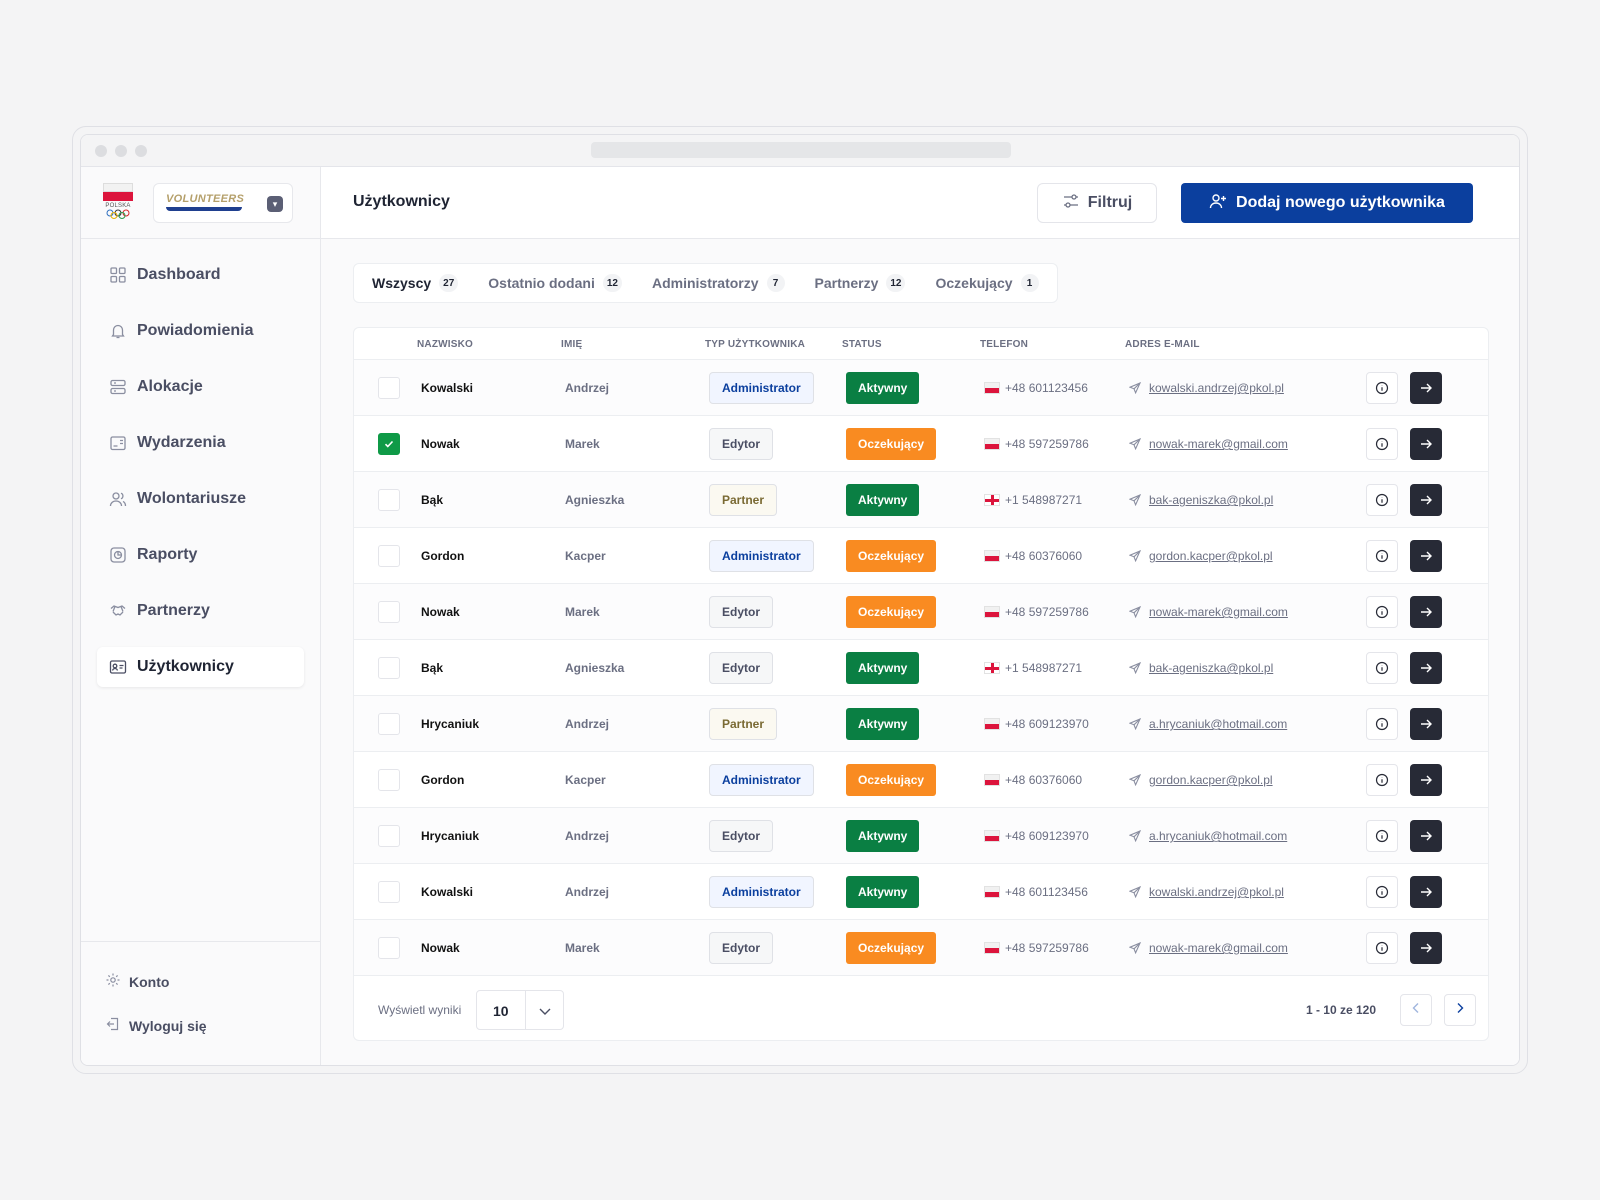 The image size is (1600, 1200). I want to click on window-maximize-dot, so click(141, 151).